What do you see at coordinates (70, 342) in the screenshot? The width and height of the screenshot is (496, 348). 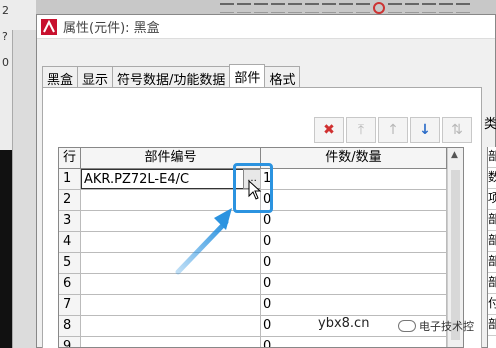 I see `row-number: 9` at bounding box center [70, 342].